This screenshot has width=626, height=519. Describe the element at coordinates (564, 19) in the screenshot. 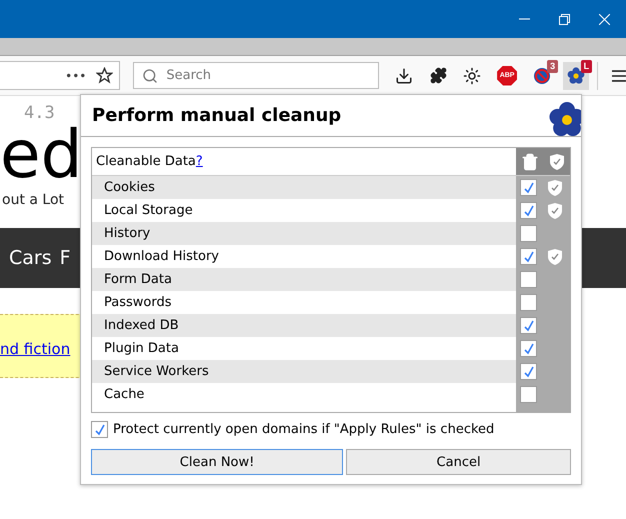

I see `restore-icon` at that location.